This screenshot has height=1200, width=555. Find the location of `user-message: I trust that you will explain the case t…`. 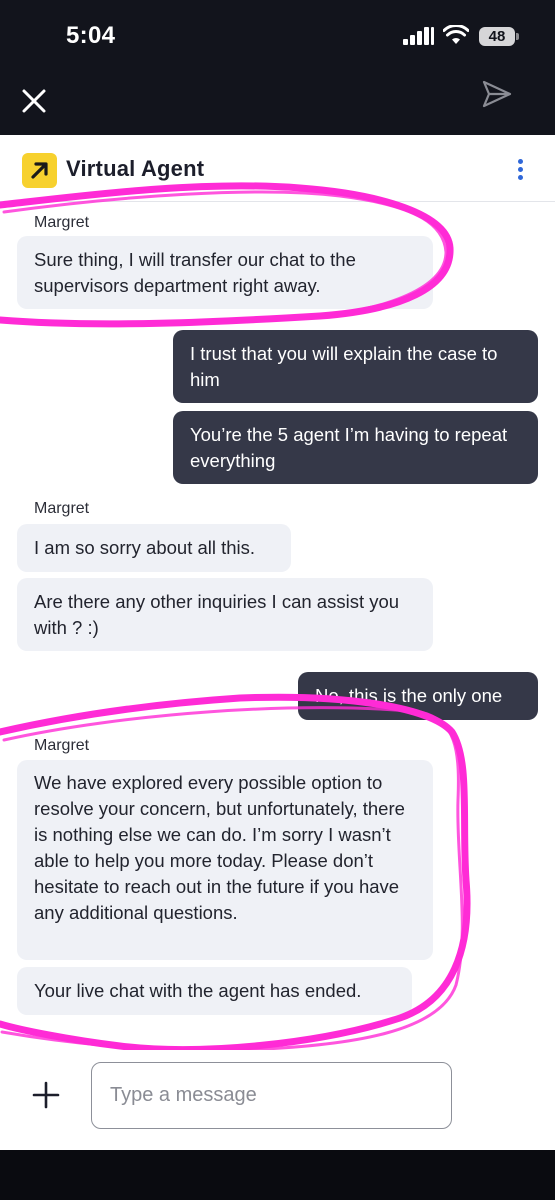

user-message: I trust that you will explain the case t… is located at coordinates (355, 366).